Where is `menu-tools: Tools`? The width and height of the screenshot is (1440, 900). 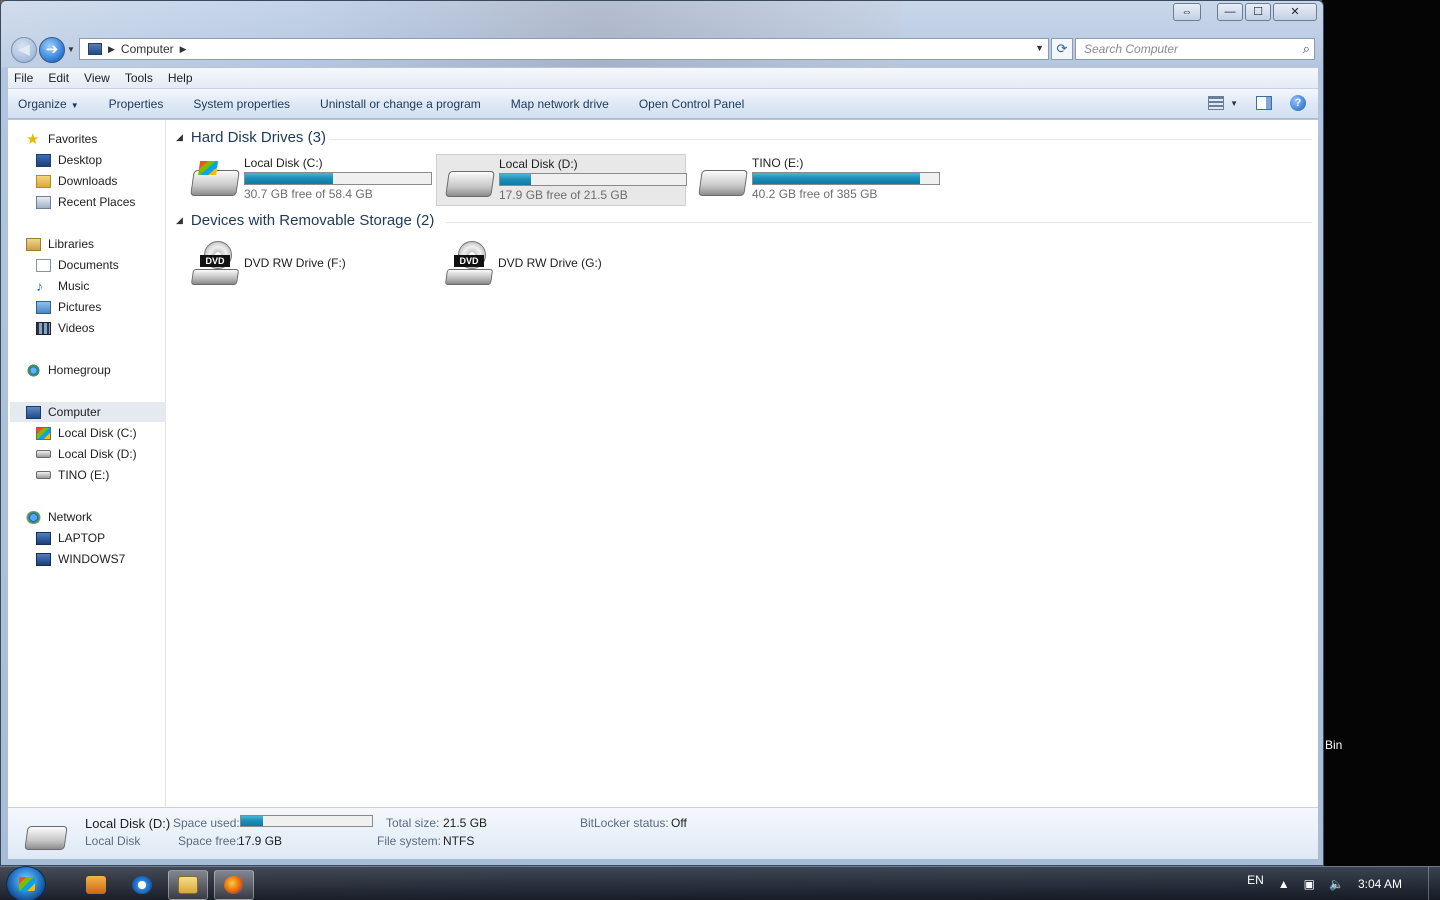 menu-tools: Tools is located at coordinates (139, 78).